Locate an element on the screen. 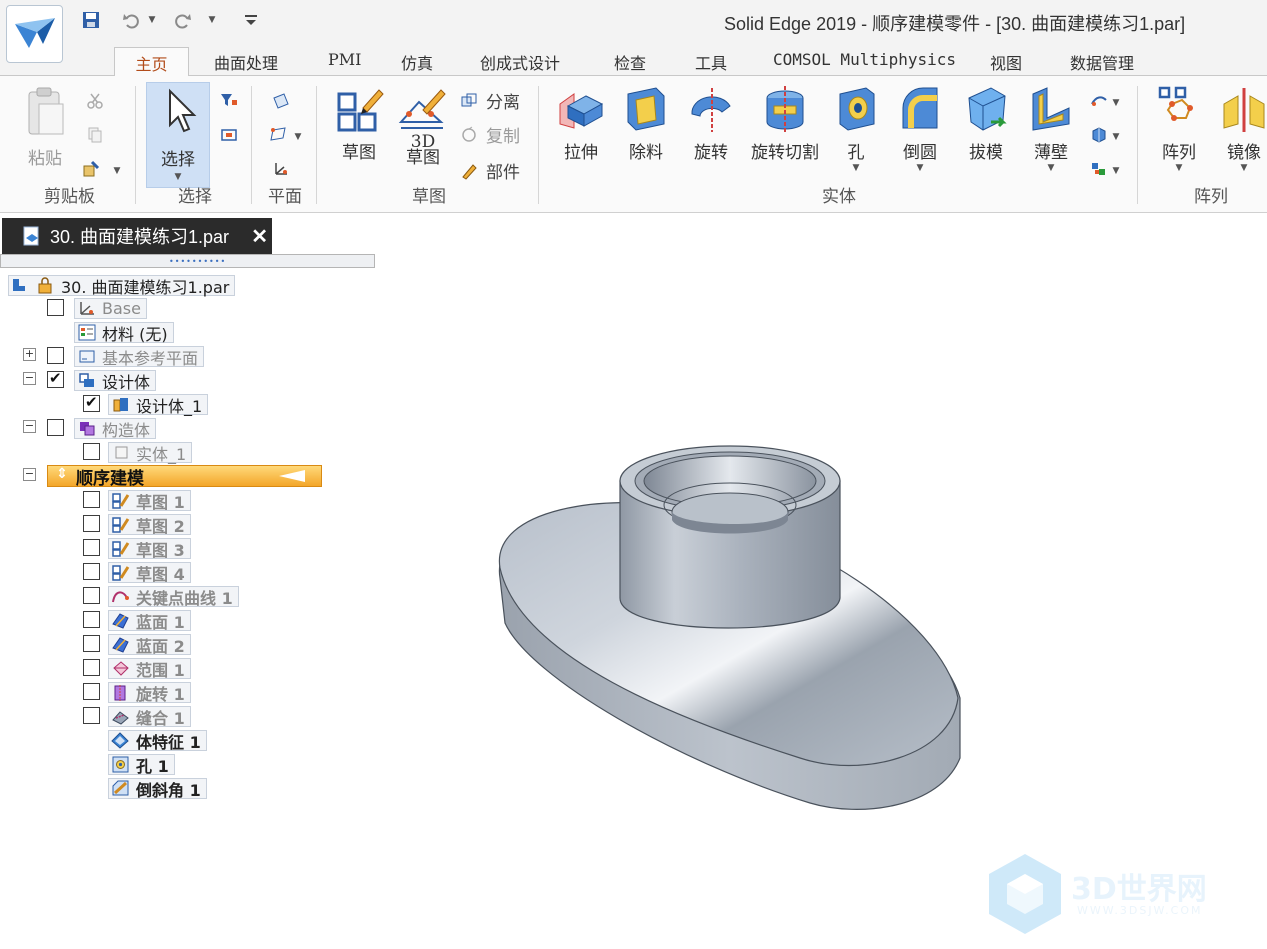 This screenshot has height=949, width=1267. pattern-button: 阵列 ▼ is located at coordinates (1179, 128).